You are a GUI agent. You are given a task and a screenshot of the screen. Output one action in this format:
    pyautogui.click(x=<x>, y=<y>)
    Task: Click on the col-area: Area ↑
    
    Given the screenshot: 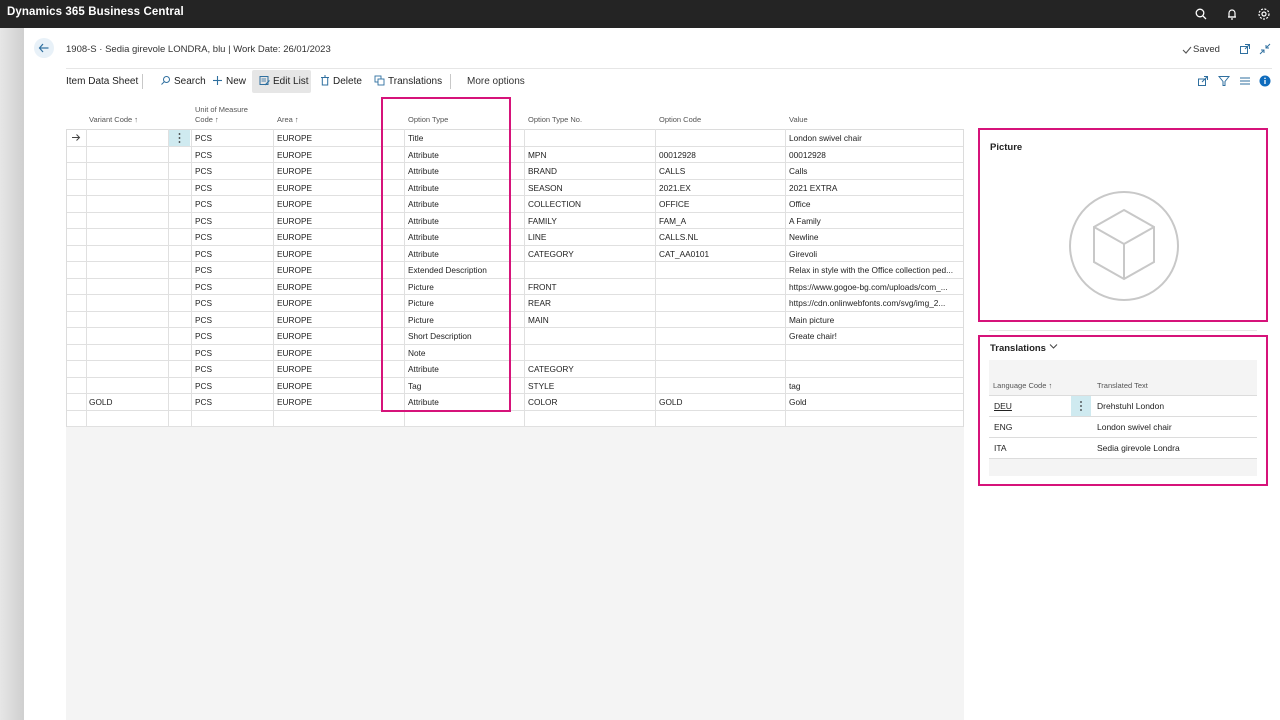 What is the action you would take?
    pyautogui.click(x=288, y=119)
    